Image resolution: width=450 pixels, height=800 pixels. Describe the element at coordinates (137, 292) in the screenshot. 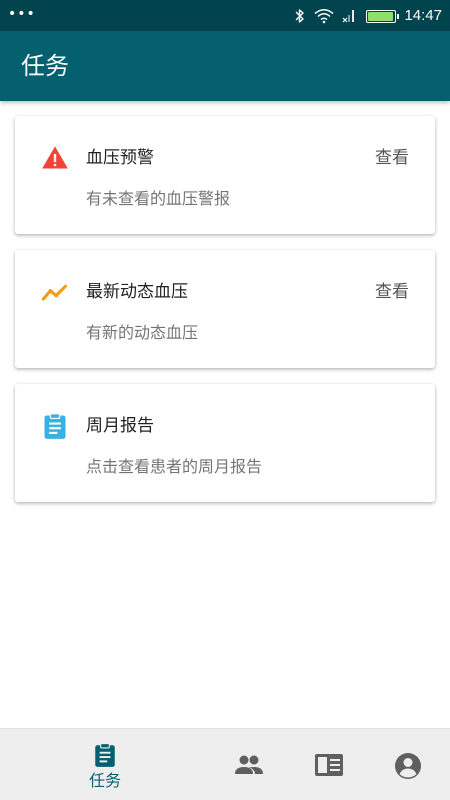

I see `task-title: 最新动态血压` at that location.